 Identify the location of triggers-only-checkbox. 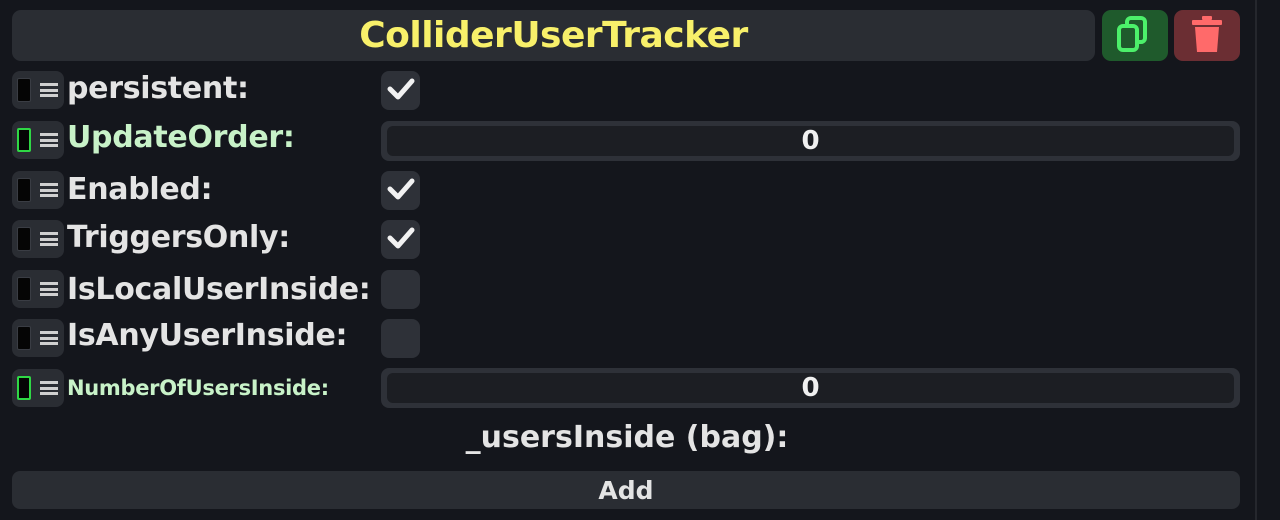
(400, 239).